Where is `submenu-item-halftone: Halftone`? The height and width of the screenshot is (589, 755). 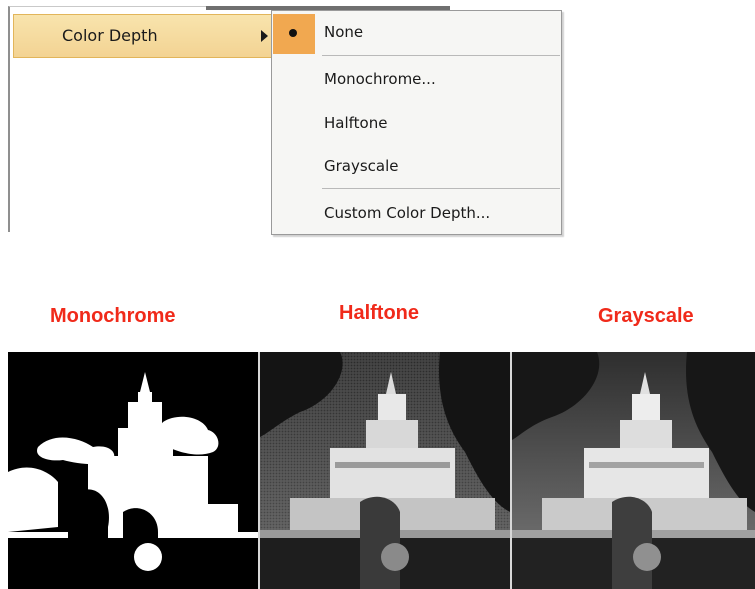 submenu-item-halftone: Halftone is located at coordinates (416, 123).